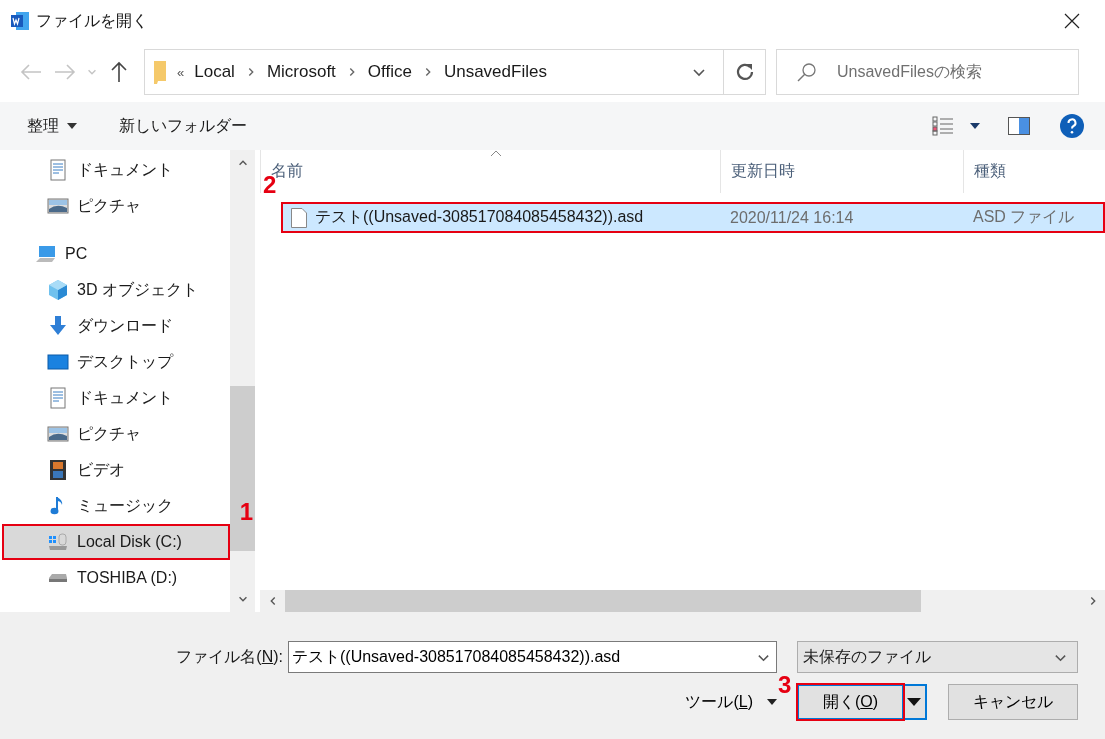  I want to click on overflow-chevron: «, so click(181, 72).